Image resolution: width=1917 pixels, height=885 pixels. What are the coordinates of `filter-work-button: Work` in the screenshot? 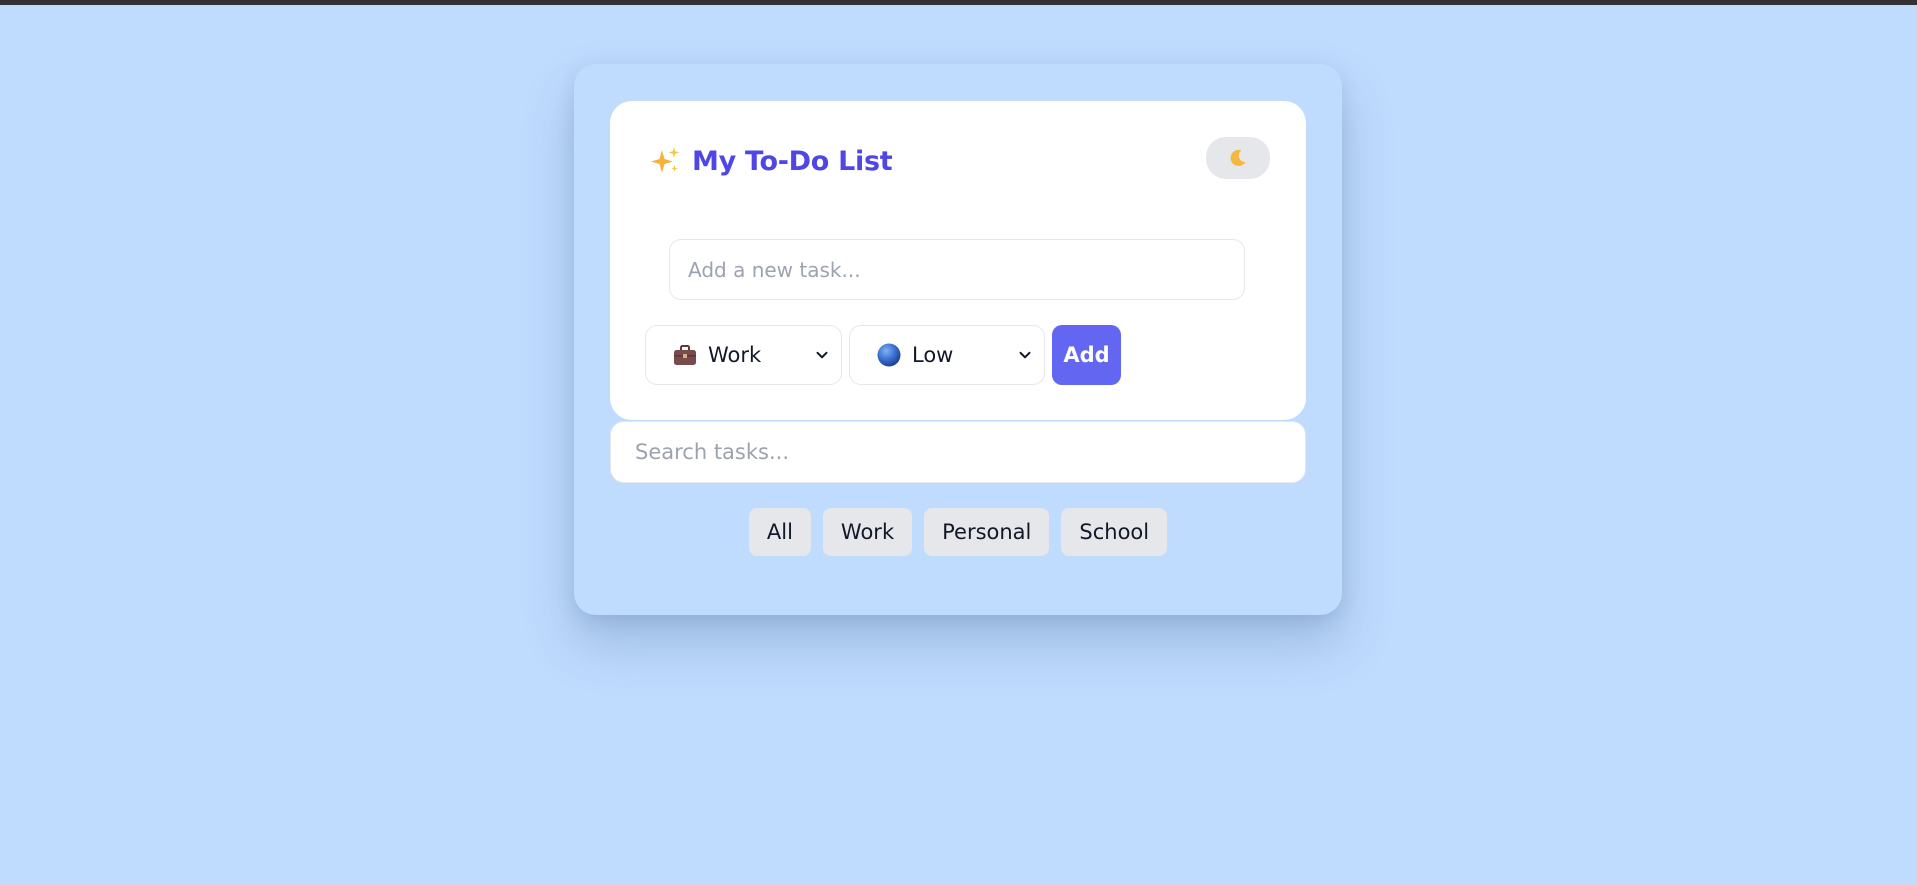 It's located at (867, 532).